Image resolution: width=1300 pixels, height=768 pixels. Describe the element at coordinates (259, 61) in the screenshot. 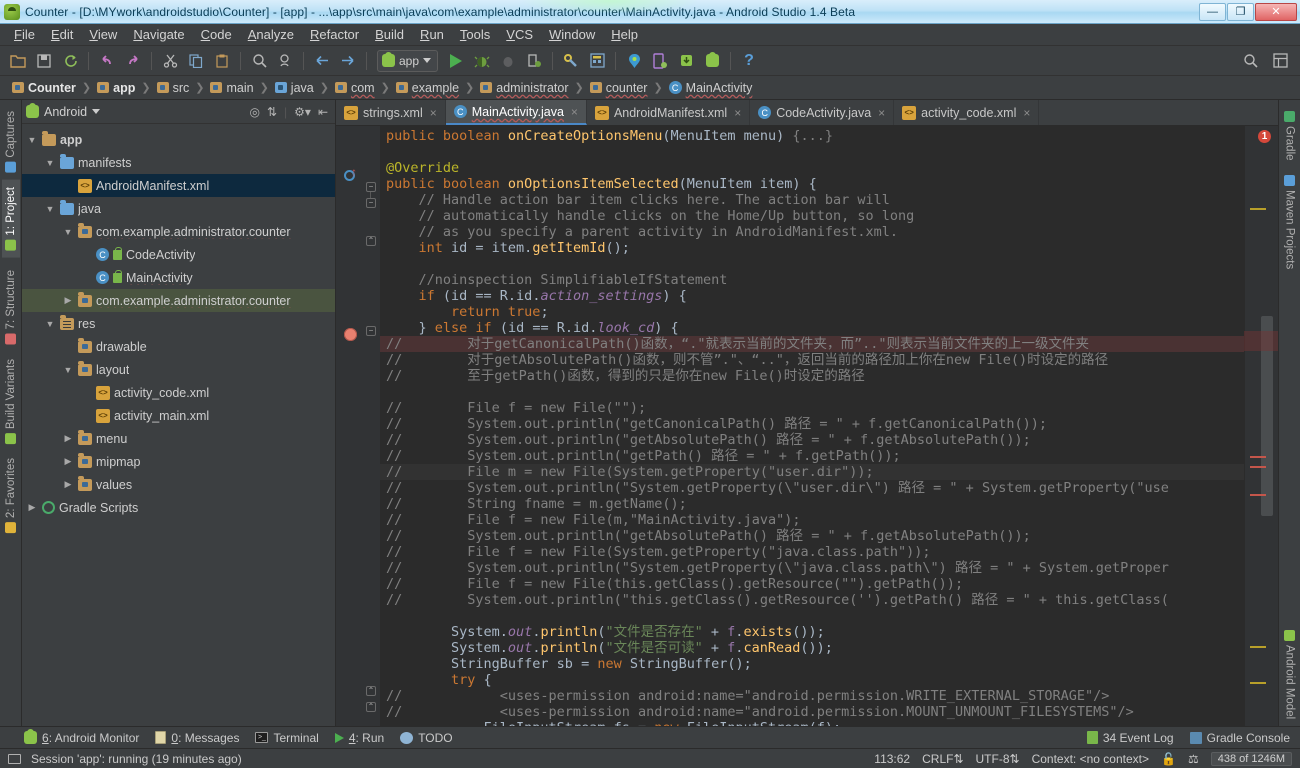

I see `find-icon` at that location.